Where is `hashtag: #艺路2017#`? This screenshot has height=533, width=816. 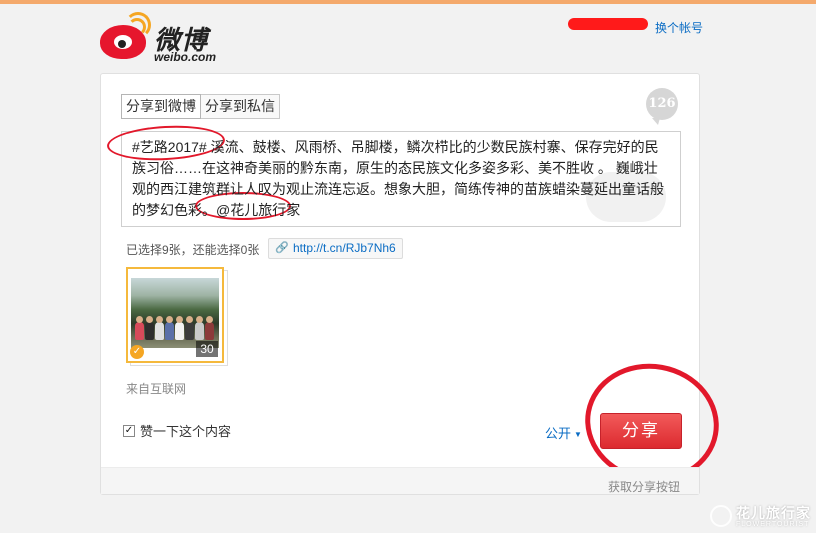 hashtag: #艺路2017# is located at coordinates (169, 147).